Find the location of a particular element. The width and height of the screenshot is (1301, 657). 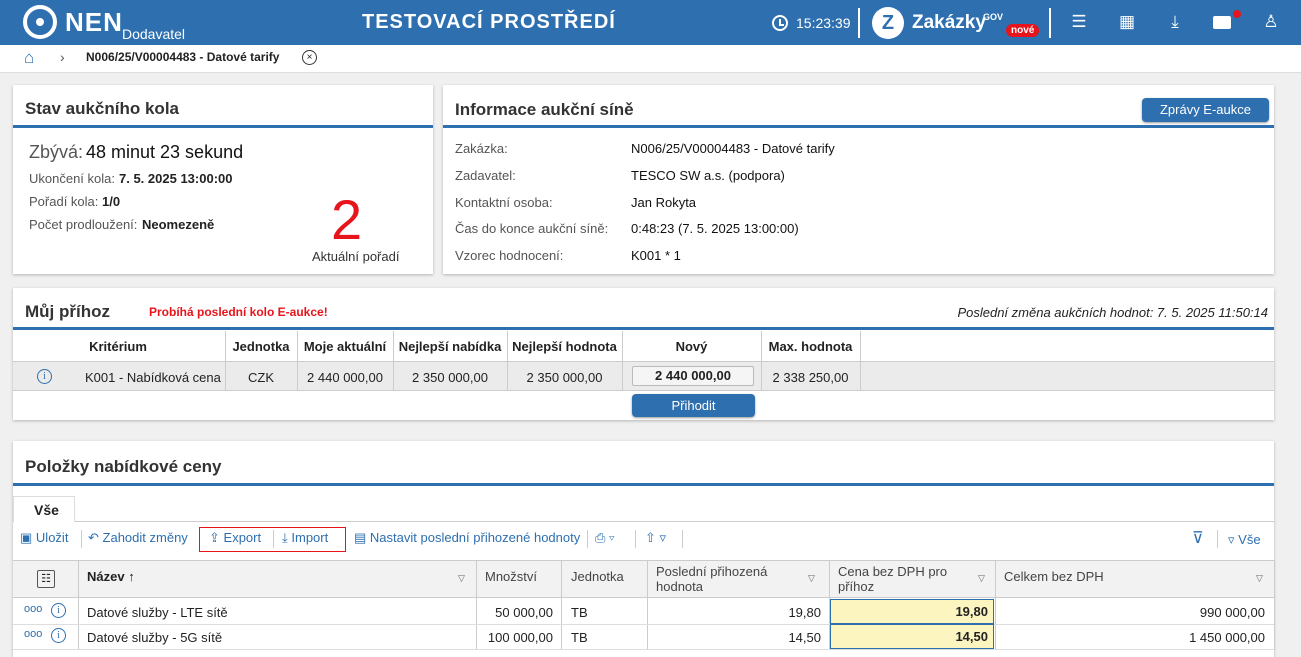

col-header-max: Max. hodnota is located at coordinates (810, 346).